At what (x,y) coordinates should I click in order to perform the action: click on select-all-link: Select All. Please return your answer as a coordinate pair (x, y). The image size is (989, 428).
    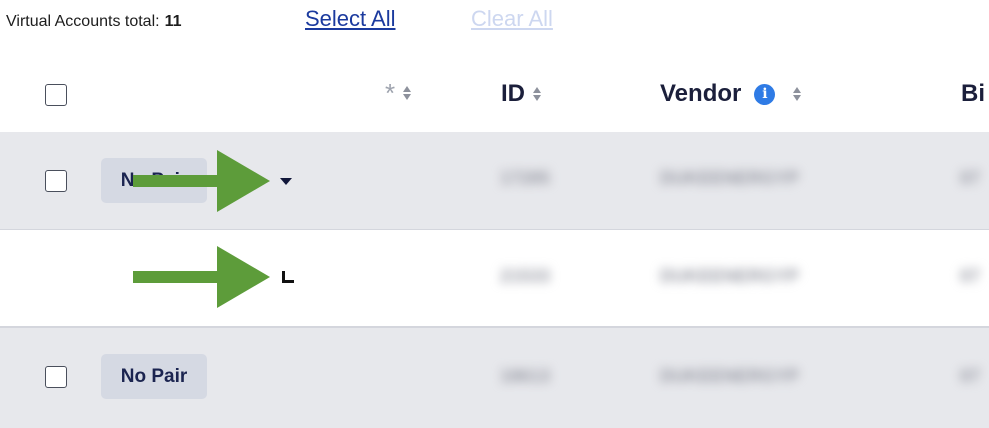
    Looking at the image, I should click on (350, 19).